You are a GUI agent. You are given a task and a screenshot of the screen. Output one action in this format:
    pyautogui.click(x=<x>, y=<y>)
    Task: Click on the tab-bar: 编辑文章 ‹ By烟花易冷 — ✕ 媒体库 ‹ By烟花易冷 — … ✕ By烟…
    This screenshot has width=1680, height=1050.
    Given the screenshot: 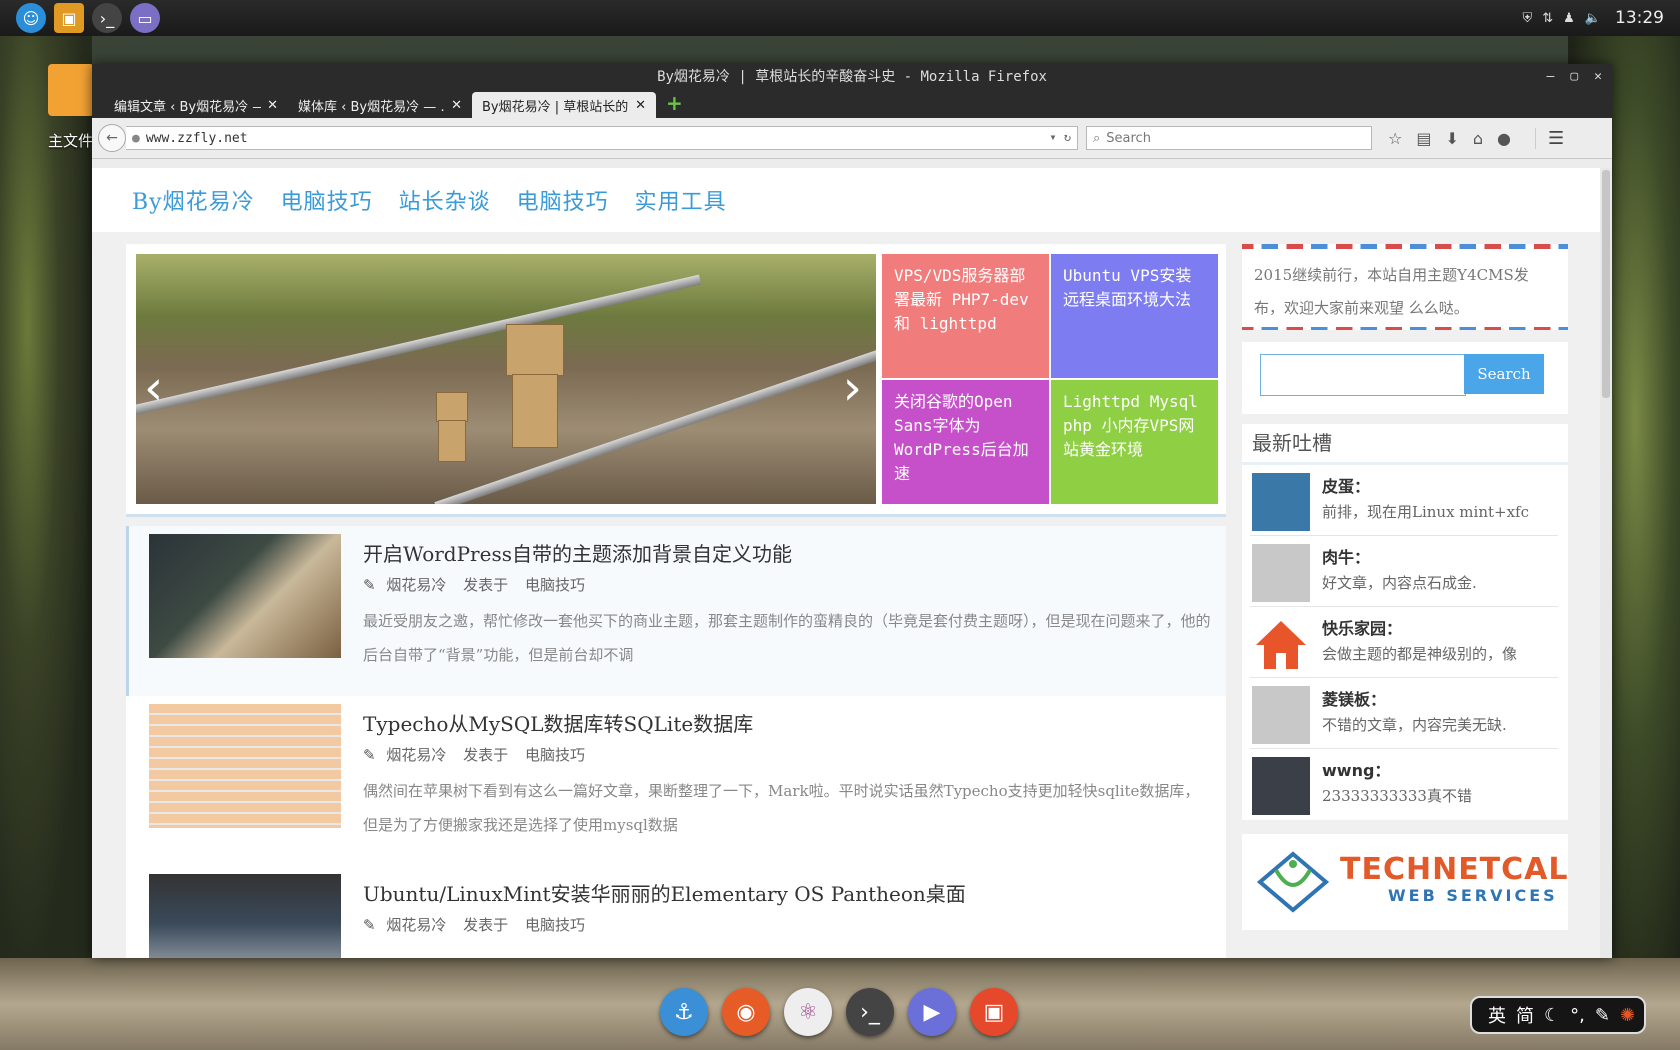 What is the action you would take?
    pyautogui.click(x=852, y=103)
    